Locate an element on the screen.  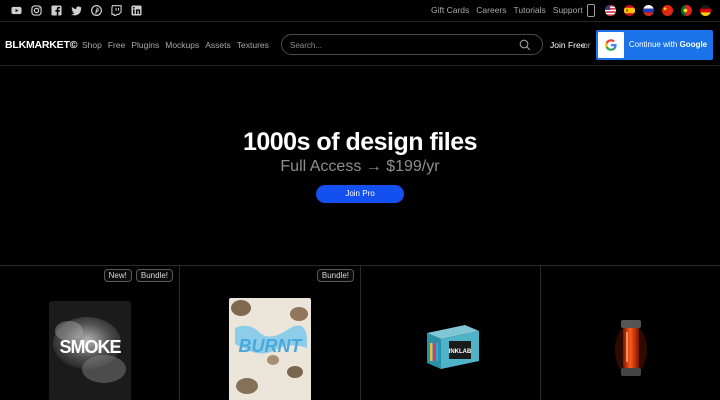
inklab-product-thumbnail: INKLAB is located at coordinates (452, 347).